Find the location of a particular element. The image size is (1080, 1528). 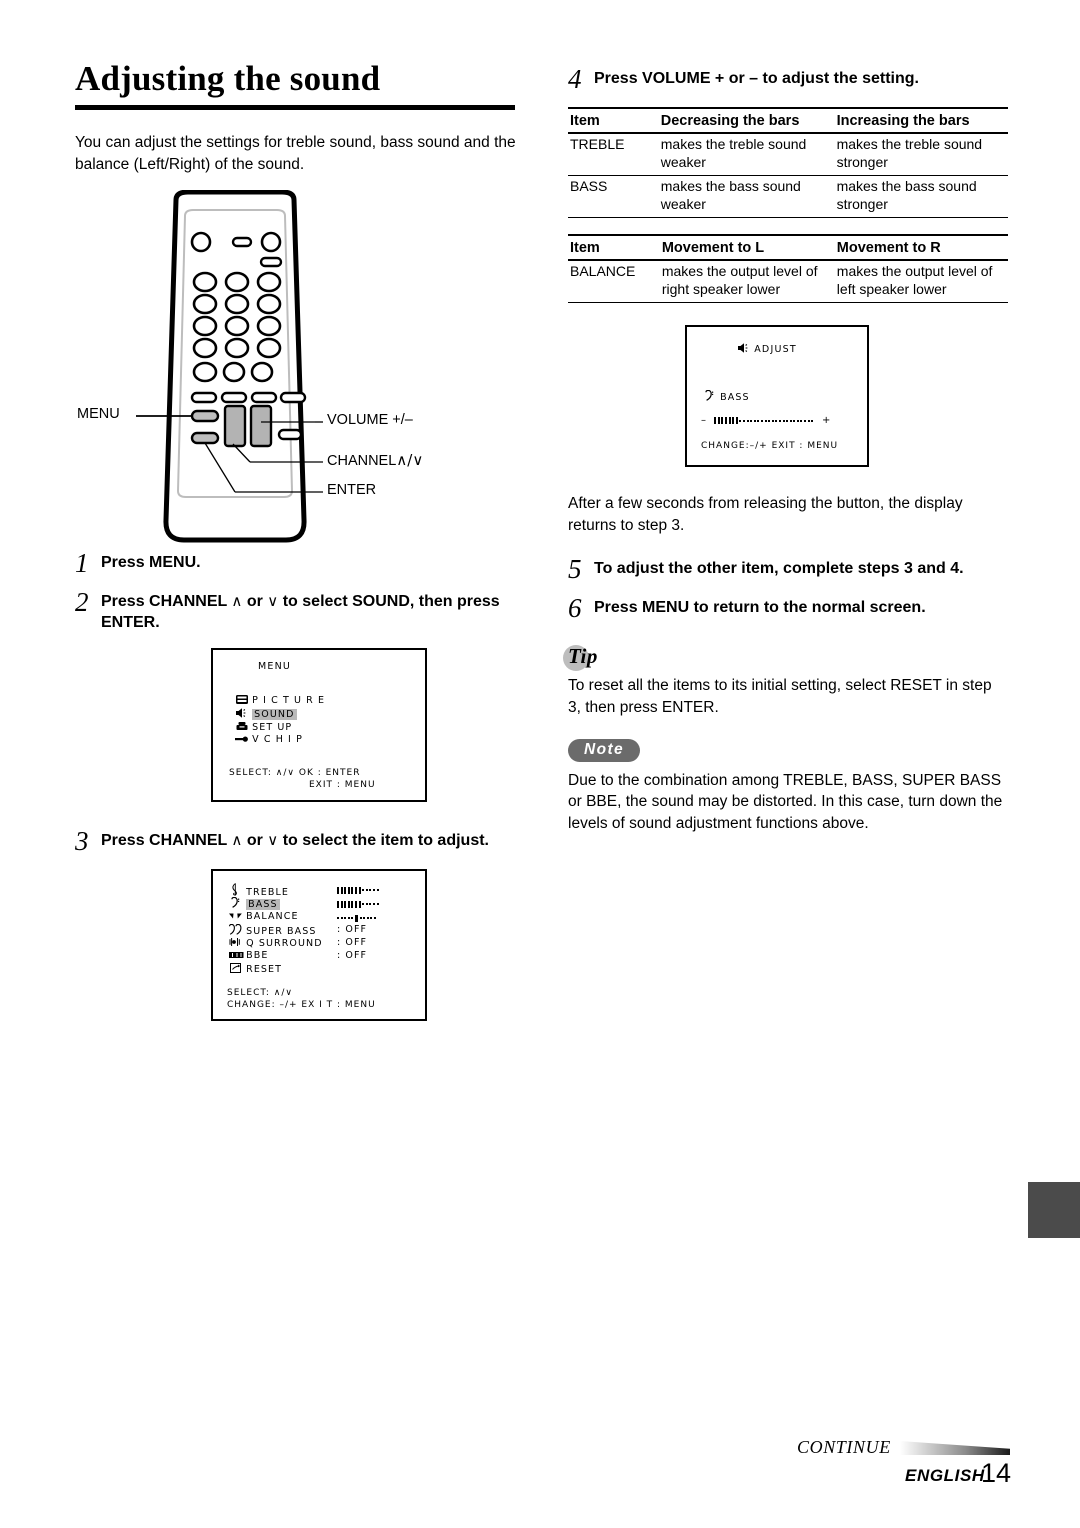

osd-adjust-meter-row: – + is located at coordinates (766, 420).